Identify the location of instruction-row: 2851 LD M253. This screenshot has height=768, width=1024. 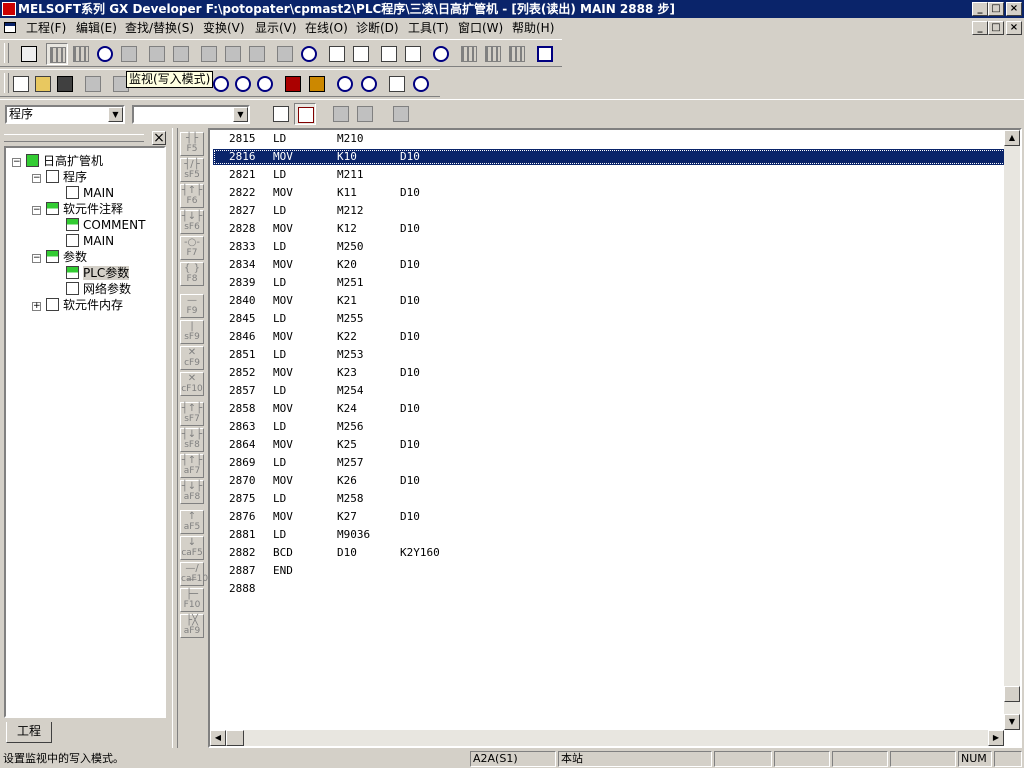
(609, 355).